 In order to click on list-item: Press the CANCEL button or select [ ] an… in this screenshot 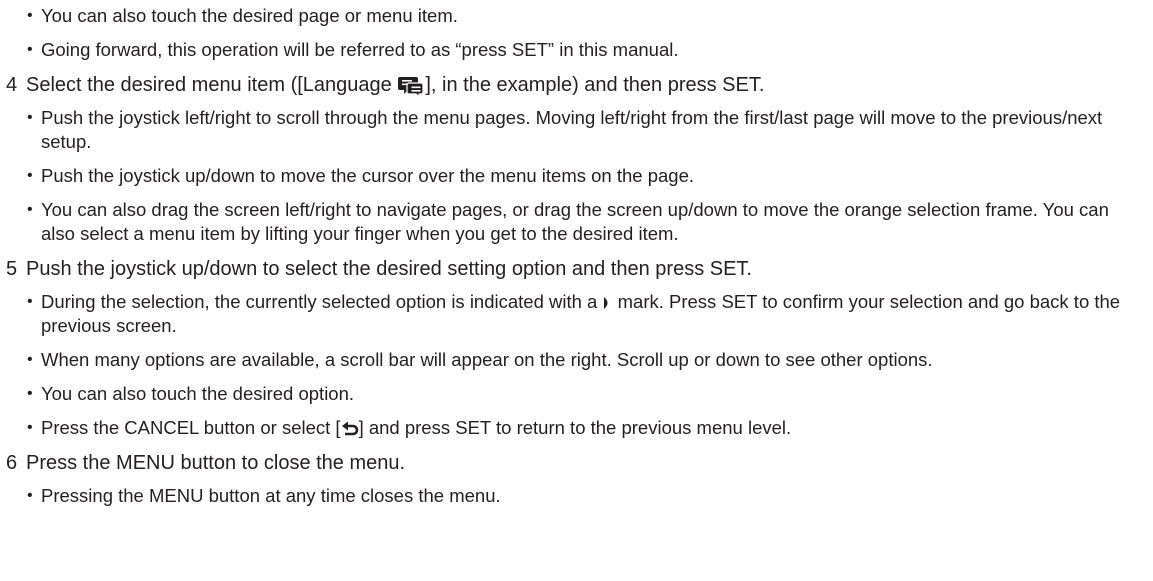, I will do `click(576, 428)`.